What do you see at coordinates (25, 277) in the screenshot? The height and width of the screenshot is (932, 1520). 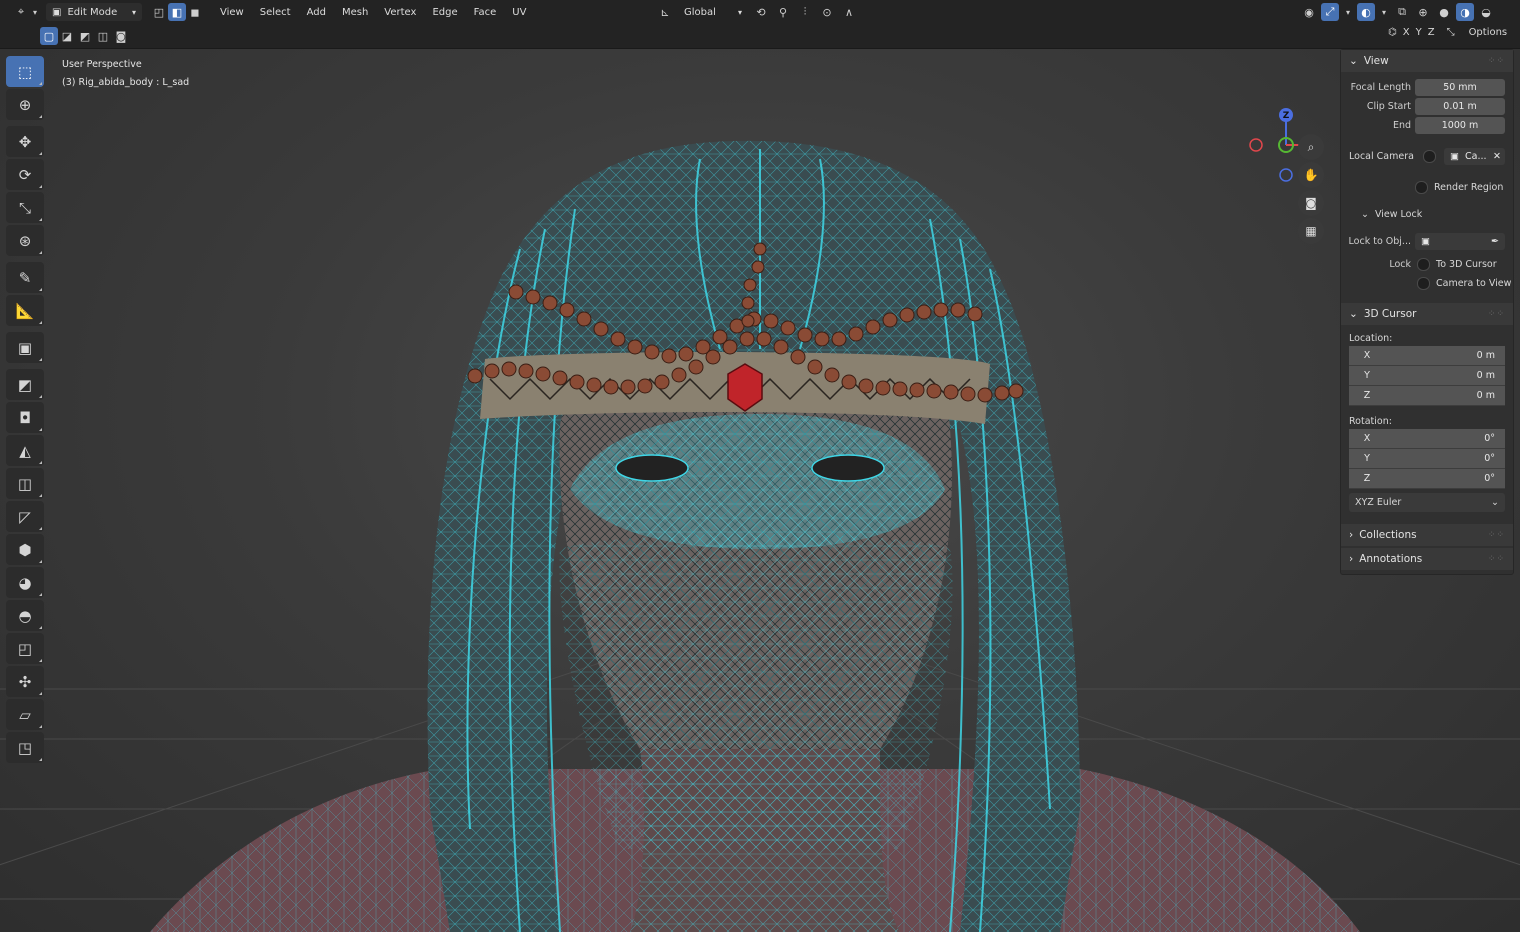 I see `annotate-icon: ✎` at bounding box center [25, 277].